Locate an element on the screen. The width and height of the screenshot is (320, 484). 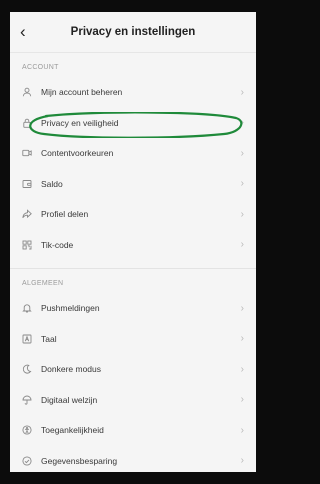
bell-icon is located at coordinates (27, 308).